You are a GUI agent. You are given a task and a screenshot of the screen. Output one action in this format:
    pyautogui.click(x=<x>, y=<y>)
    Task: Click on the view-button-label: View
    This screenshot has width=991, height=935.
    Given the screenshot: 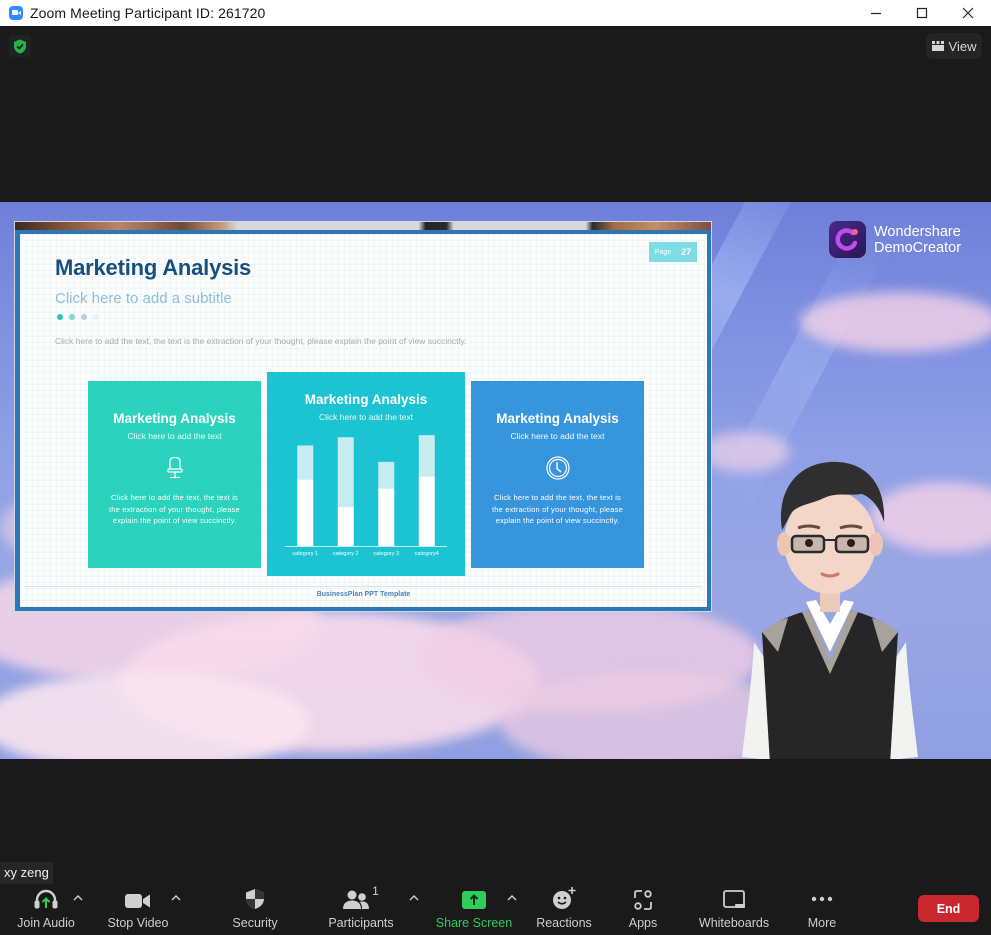 What is the action you would take?
    pyautogui.click(x=962, y=46)
    